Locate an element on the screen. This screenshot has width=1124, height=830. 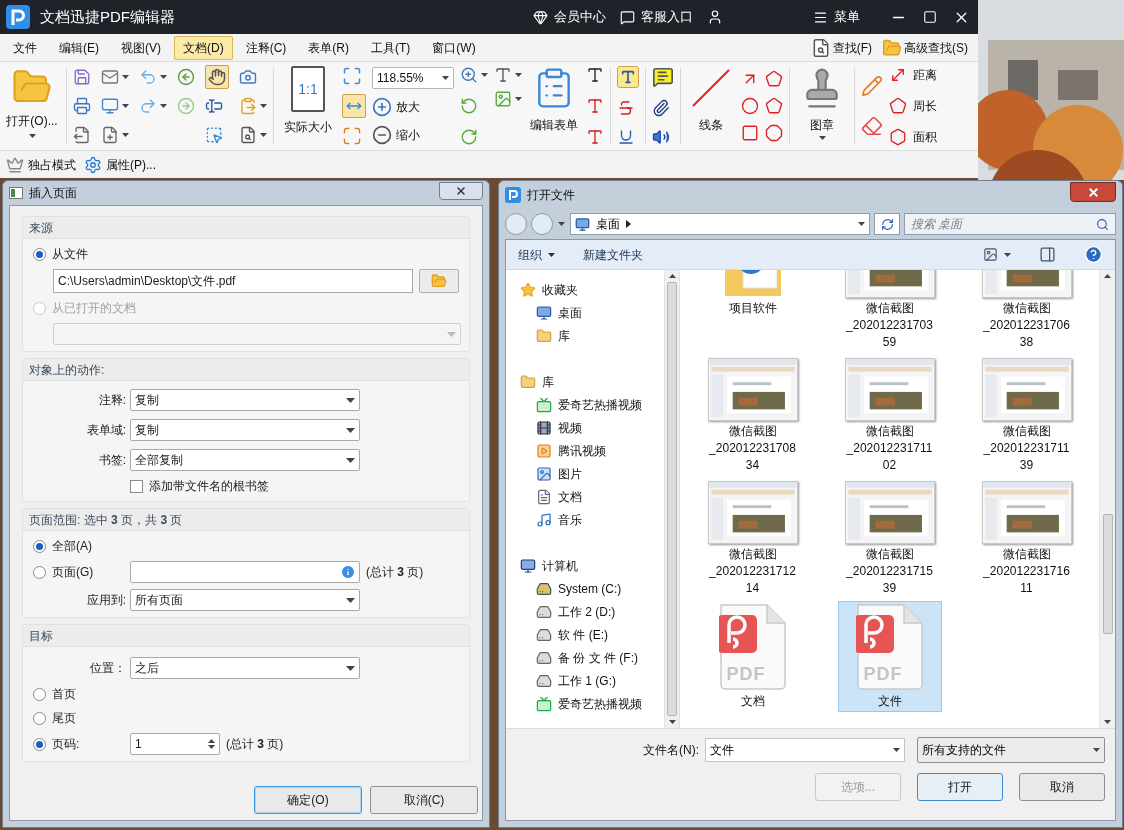
file-item: 微信截图_20201223171102 is located at coordinates (889, 415).